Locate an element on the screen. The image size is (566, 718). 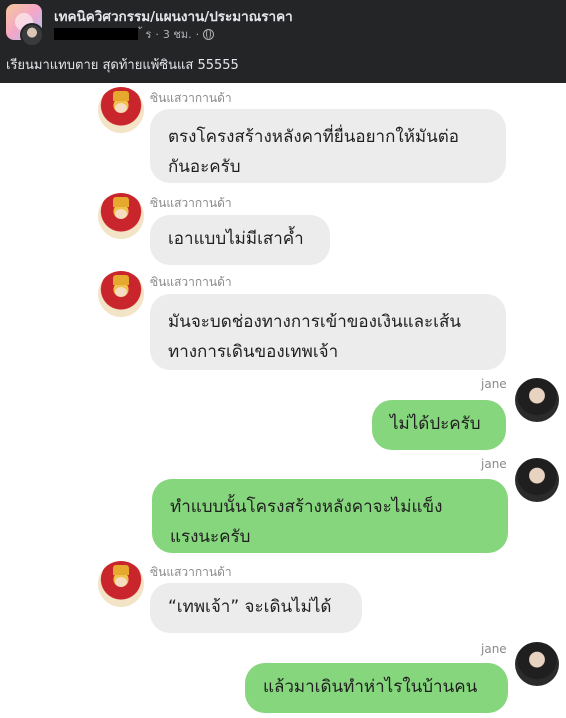
author-name-tail: ้ ร is located at coordinates (146, 34).